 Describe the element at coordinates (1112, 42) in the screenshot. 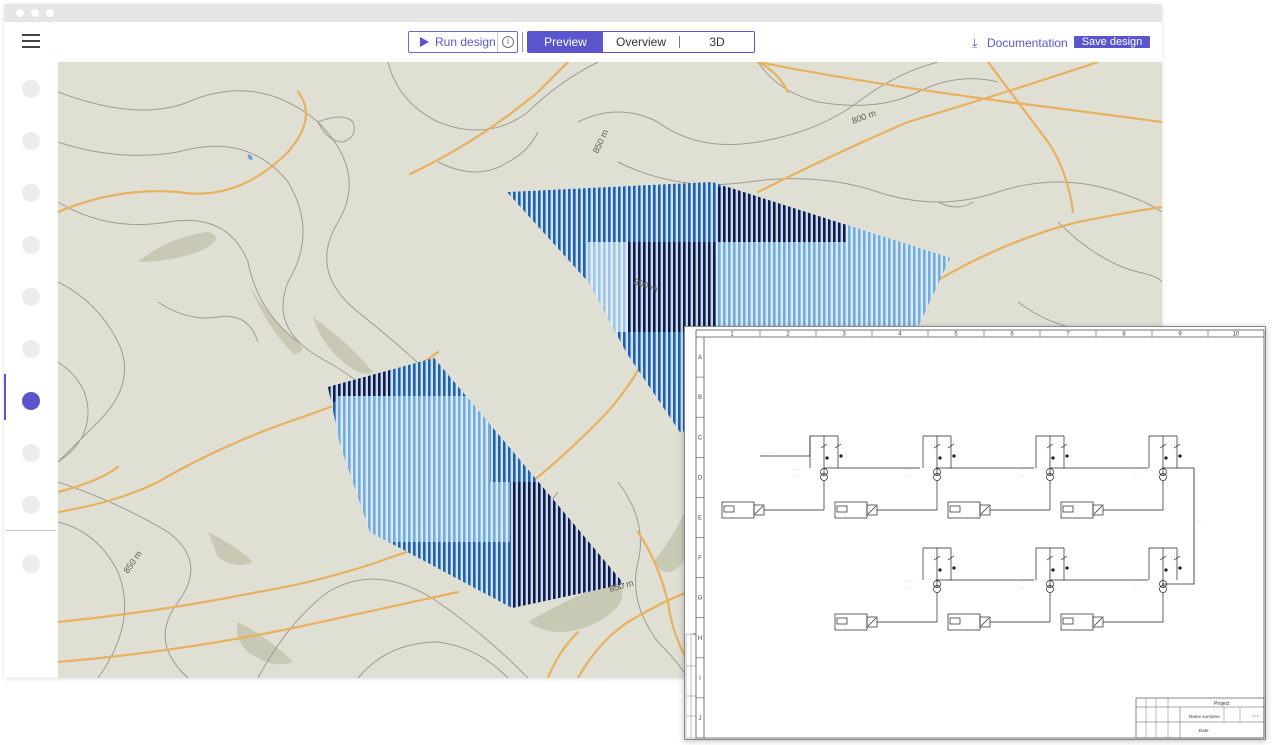

I see `save-design-button: Save design` at that location.